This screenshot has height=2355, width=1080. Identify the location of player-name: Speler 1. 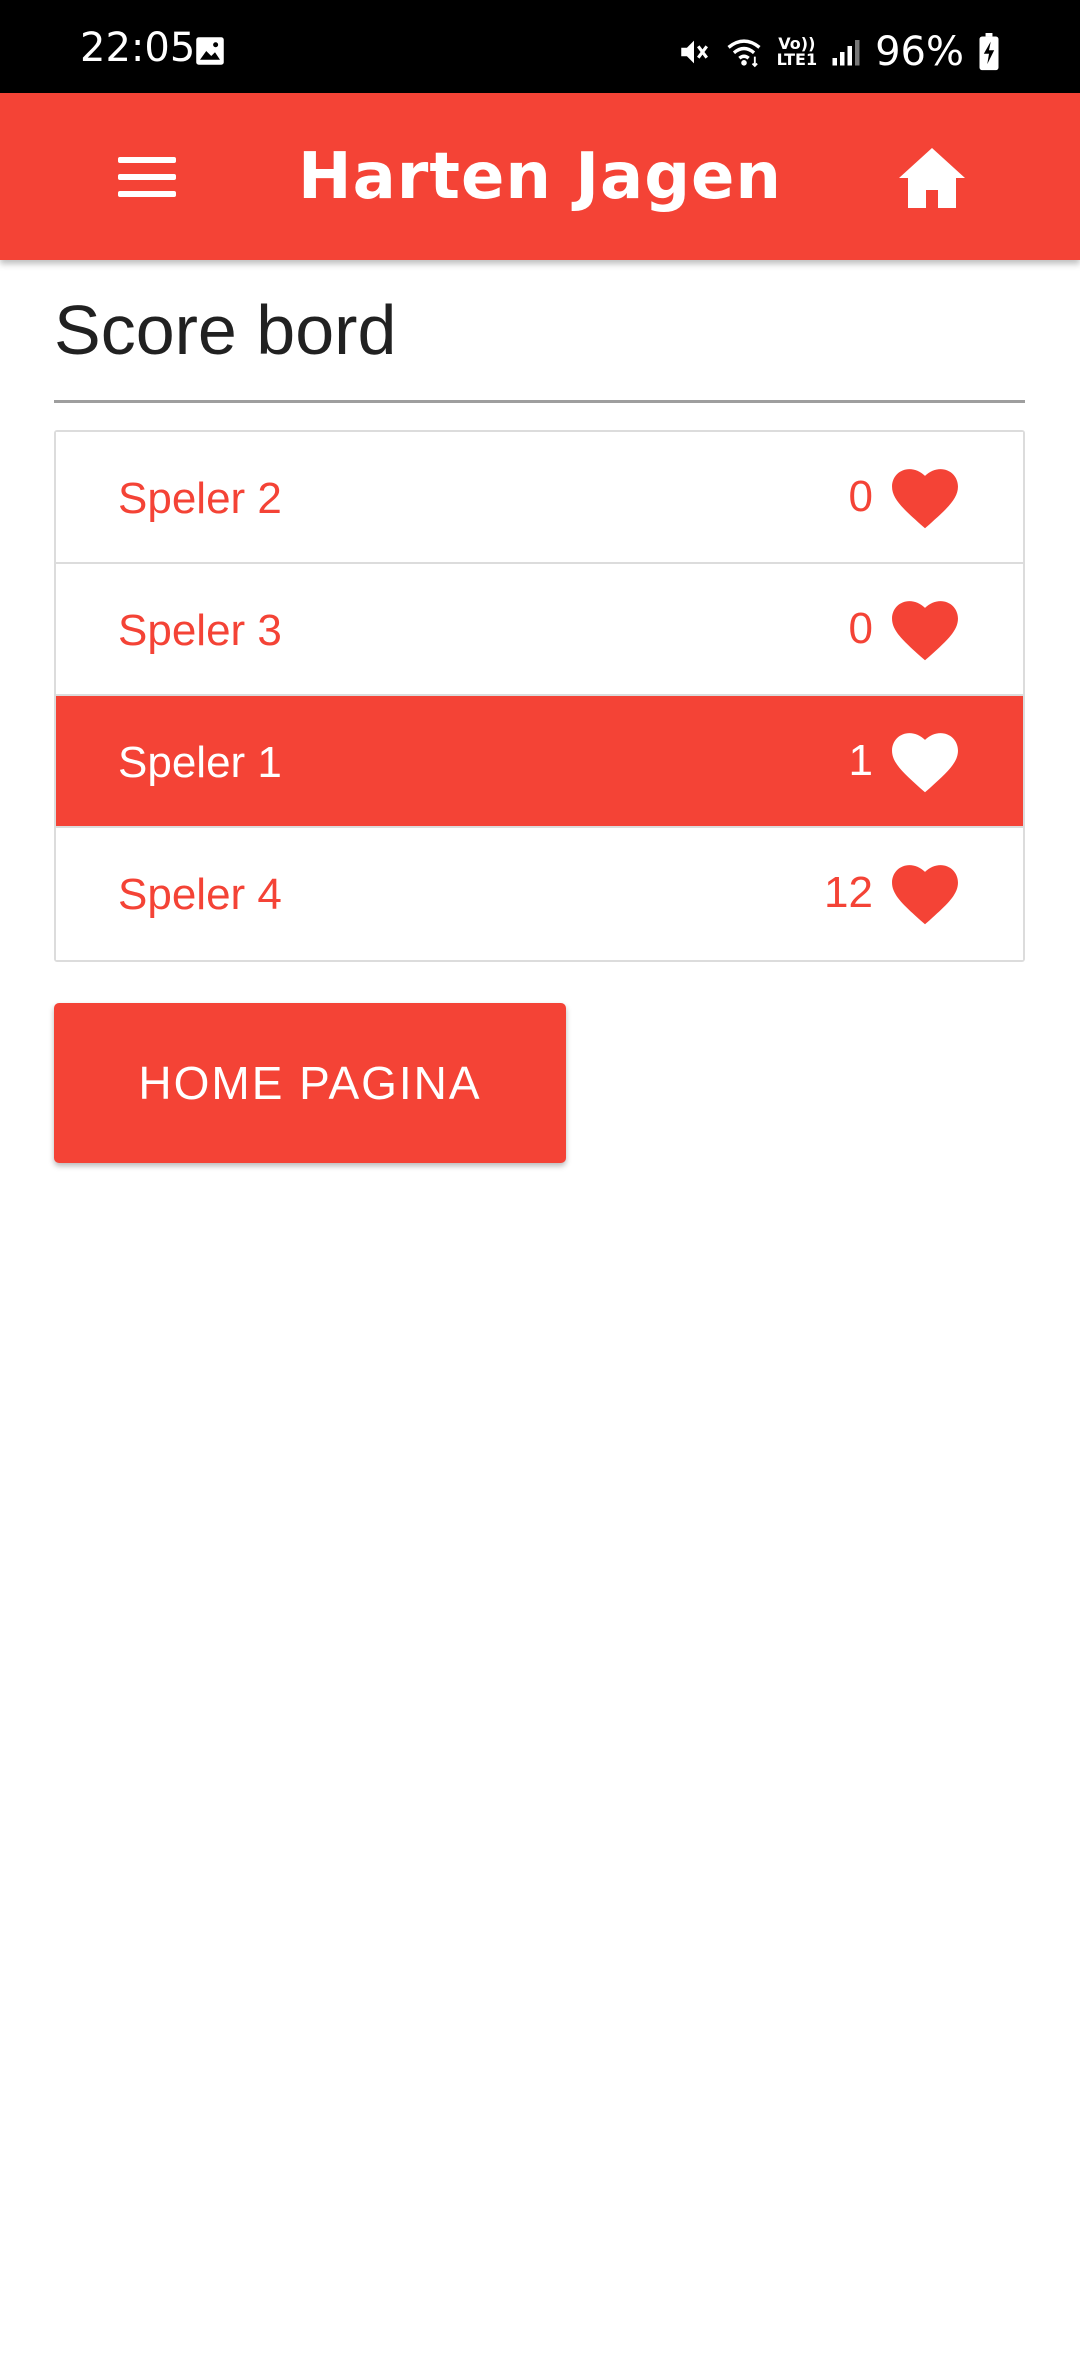
(200, 762).